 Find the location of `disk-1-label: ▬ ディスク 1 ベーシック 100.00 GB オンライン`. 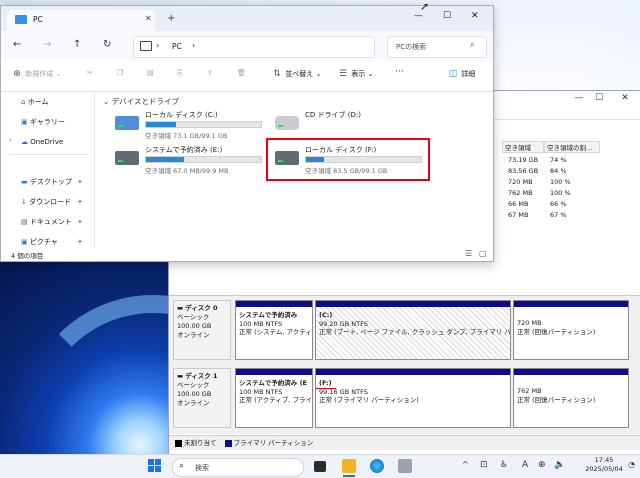

disk-1-label: ▬ ディスク 1 ベーシック 100.00 GB オンライン is located at coordinates (202, 398).